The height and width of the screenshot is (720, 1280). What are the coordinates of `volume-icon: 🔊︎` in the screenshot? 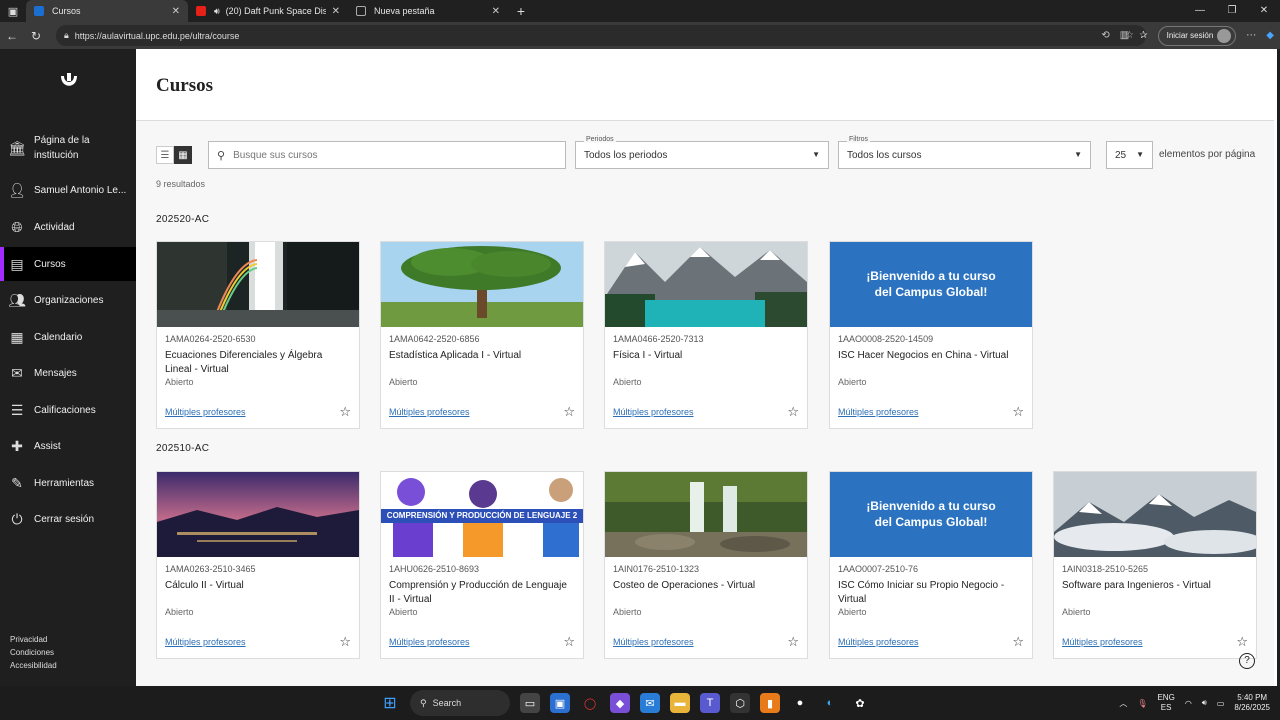 It's located at (1204, 703).